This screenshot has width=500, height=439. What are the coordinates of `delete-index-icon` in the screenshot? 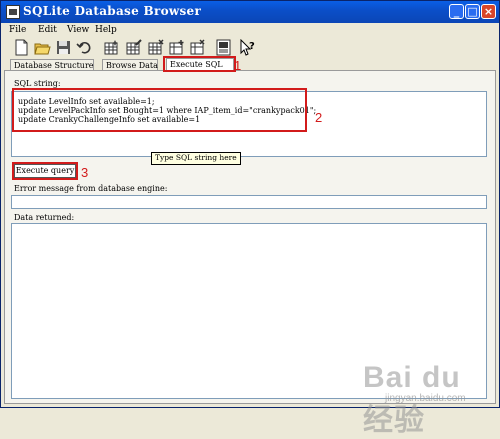 It's located at (197, 47).